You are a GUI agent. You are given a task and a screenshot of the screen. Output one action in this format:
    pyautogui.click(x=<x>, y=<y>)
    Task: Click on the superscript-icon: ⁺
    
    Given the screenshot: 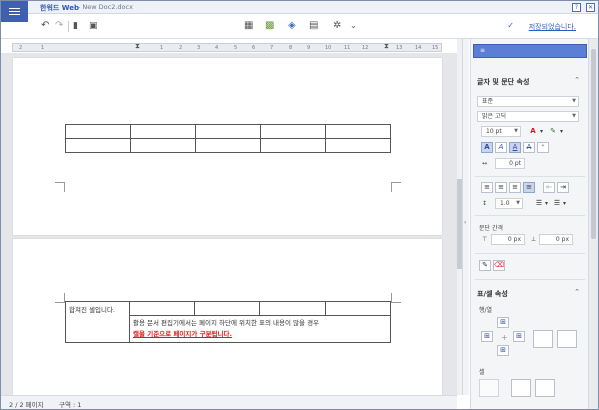 What is the action you would take?
    pyautogui.click(x=543, y=147)
    